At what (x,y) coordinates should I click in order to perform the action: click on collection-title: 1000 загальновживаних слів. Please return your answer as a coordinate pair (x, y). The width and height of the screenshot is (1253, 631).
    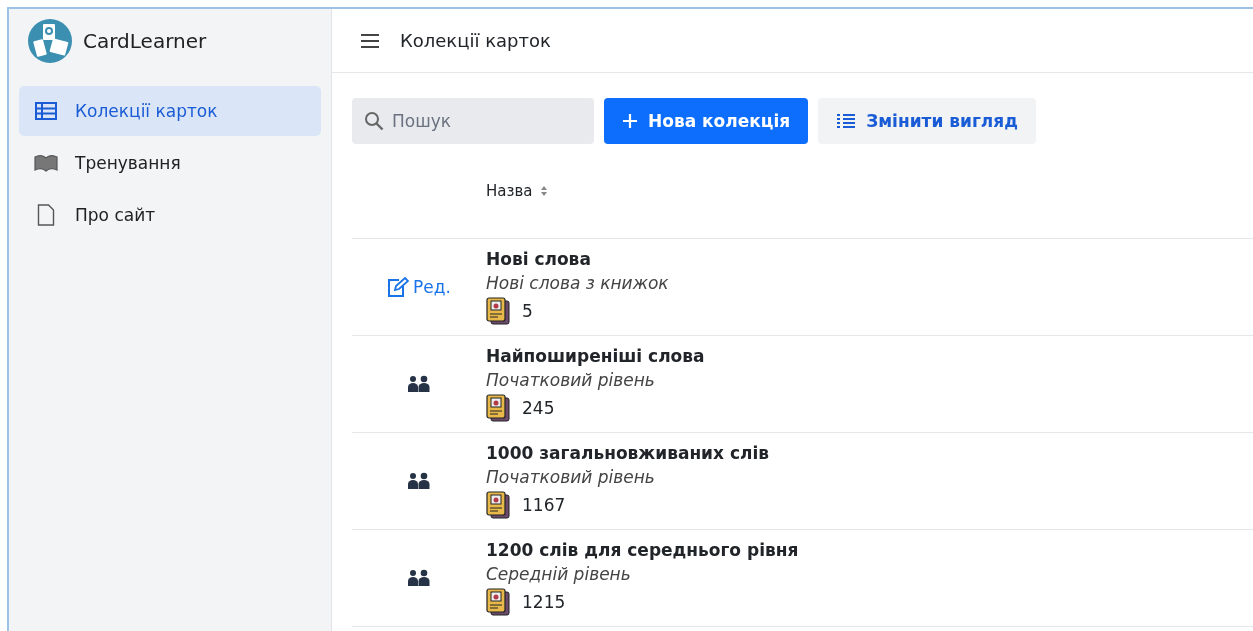
    Looking at the image, I should click on (628, 453).